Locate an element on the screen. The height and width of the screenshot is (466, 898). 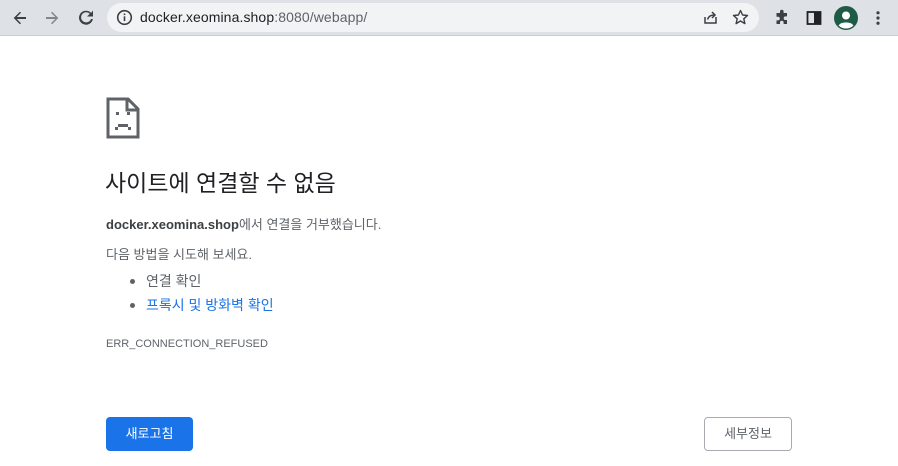
error-heading: 사이트에 연결할 수 없음 is located at coordinates (220, 183).